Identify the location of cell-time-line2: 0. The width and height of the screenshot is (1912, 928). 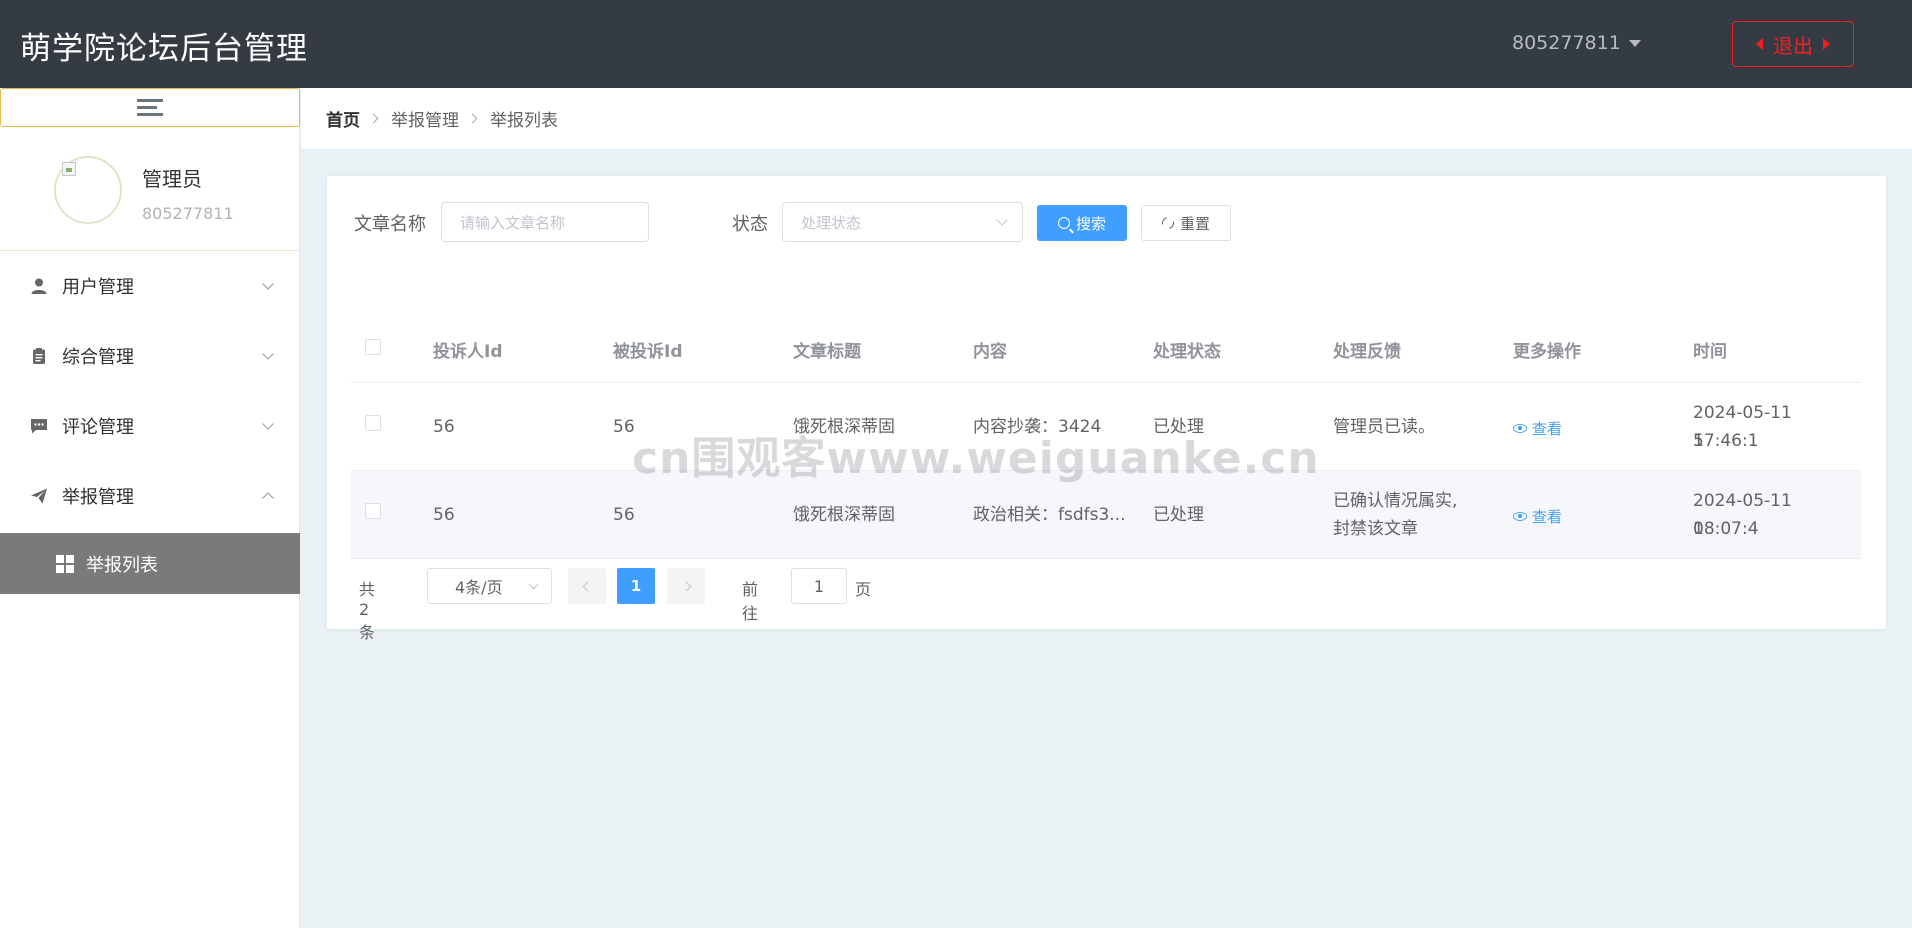
(1698, 529).